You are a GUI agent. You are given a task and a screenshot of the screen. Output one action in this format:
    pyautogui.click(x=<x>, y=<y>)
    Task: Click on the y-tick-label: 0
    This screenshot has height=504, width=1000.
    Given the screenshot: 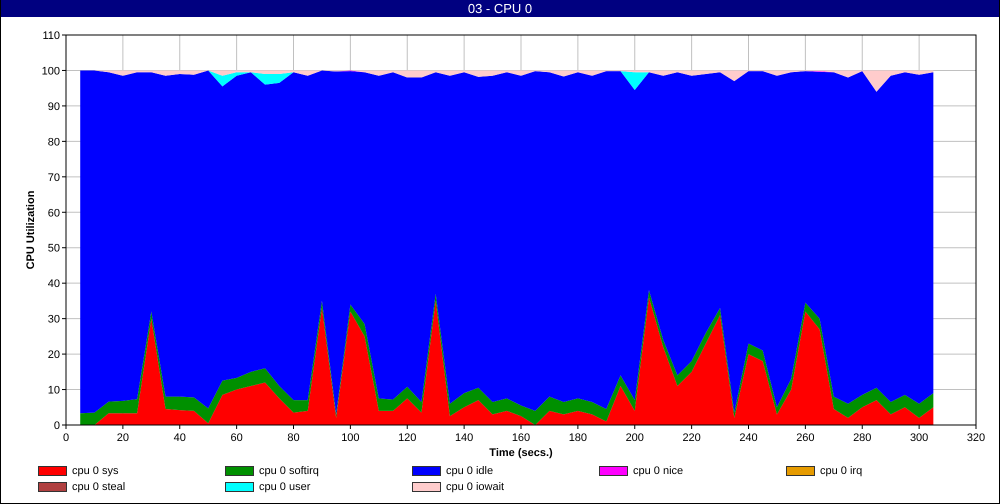 What is the action you would take?
    pyautogui.click(x=57, y=426)
    